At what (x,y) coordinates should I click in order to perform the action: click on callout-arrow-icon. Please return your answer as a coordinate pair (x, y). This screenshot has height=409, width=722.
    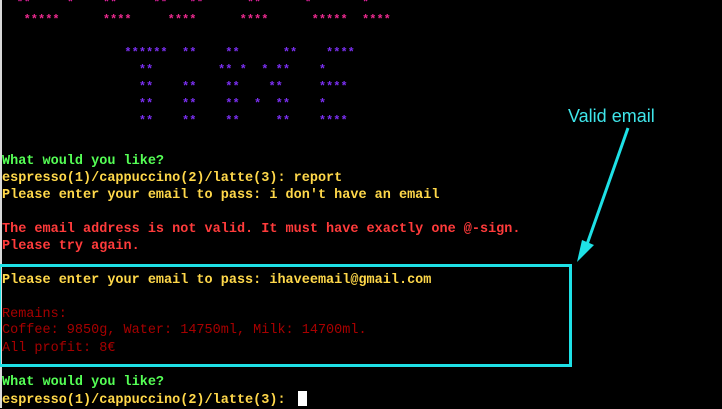
    Looking at the image, I should click on (603, 194).